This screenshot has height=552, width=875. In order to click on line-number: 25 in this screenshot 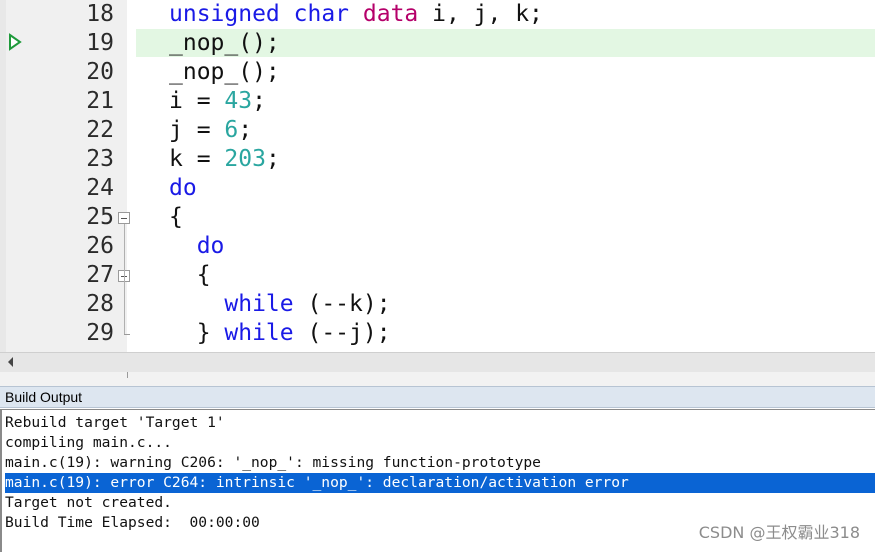, I will do `click(100, 217)`.